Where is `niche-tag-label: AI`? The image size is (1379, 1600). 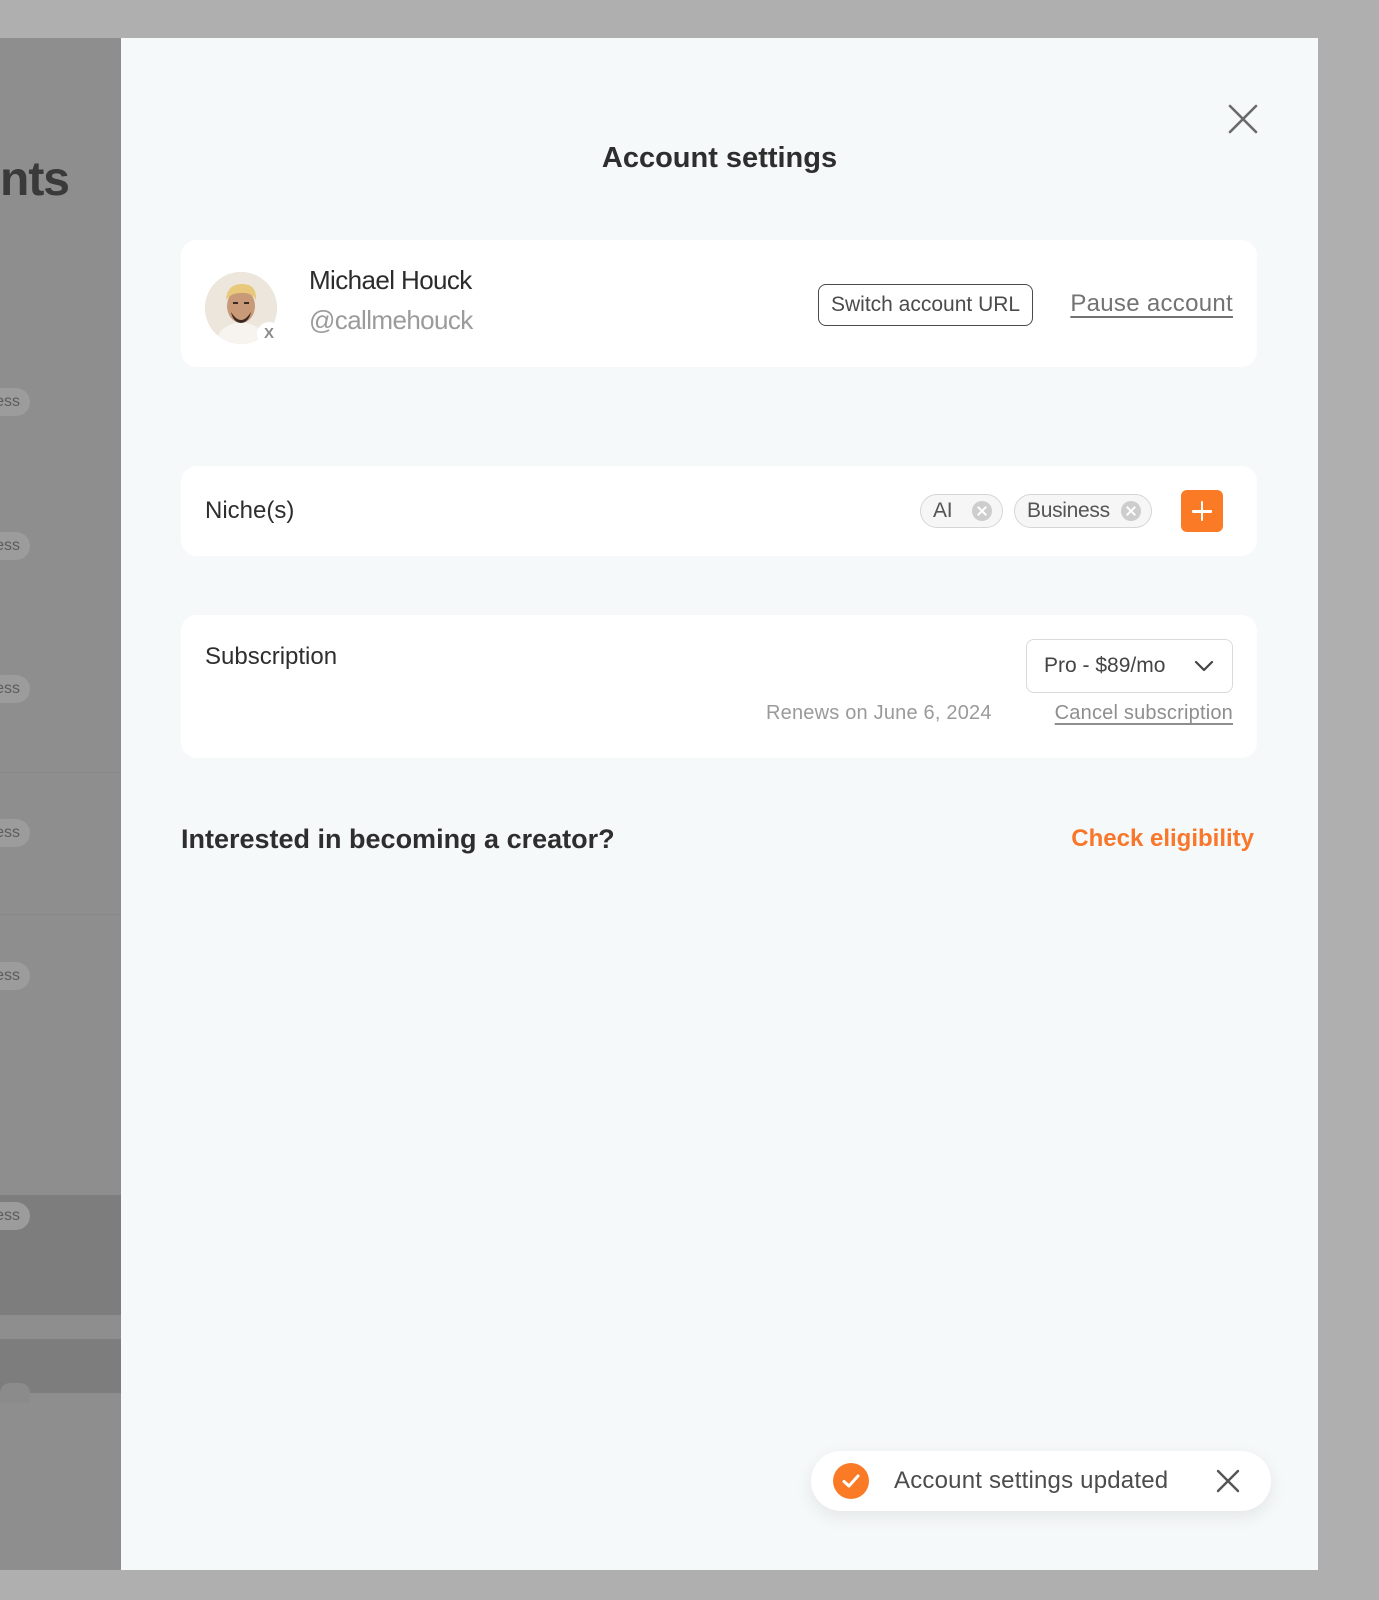
niche-tag-label: AI is located at coordinates (943, 510).